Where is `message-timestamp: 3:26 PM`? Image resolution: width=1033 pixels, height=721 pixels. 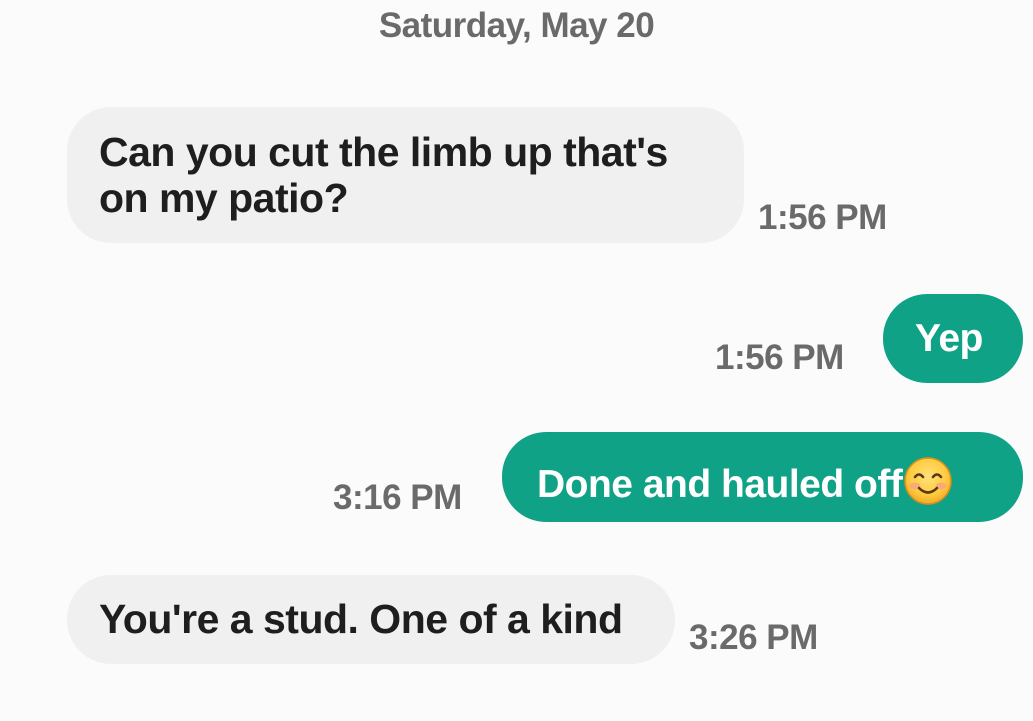
message-timestamp: 3:26 PM is located at coordinates (753, 637).